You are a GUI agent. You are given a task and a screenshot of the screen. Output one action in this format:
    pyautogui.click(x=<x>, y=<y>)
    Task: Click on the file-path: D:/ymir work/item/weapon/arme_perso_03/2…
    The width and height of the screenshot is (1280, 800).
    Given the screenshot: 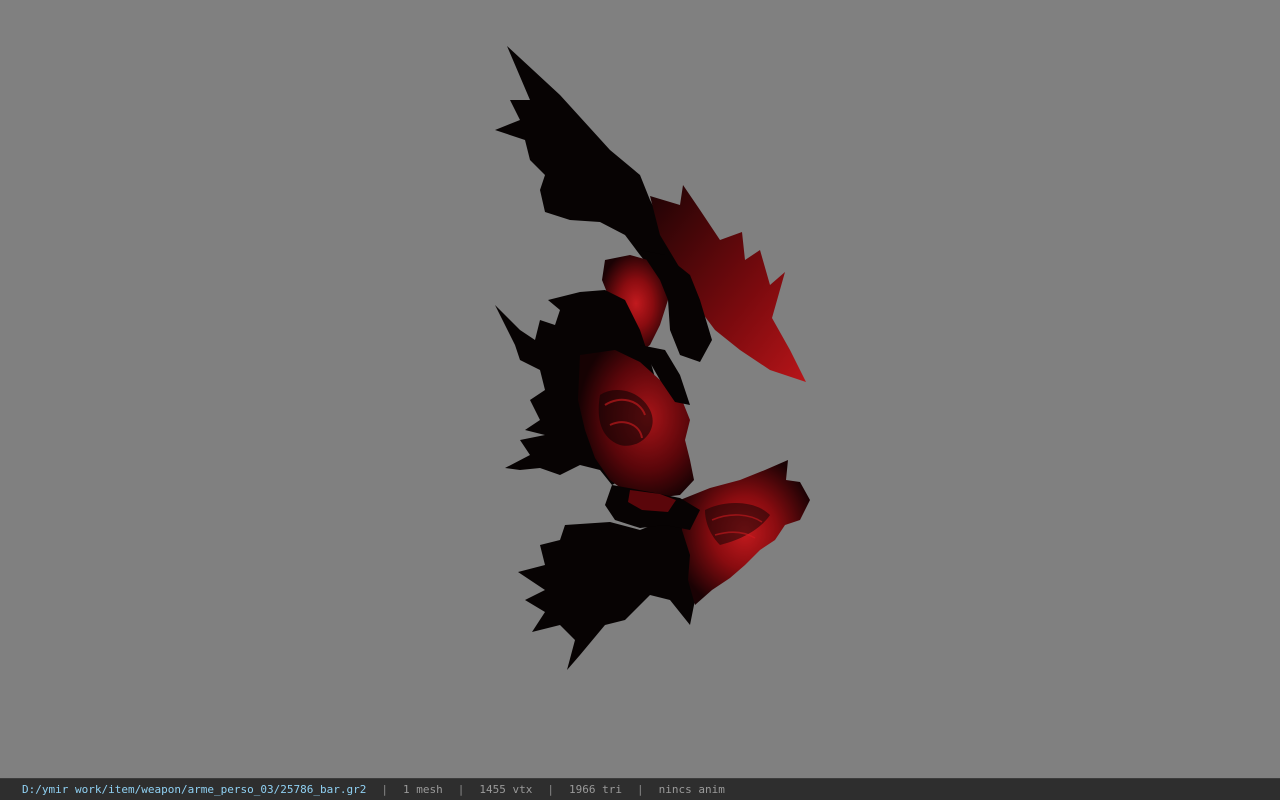 What is the action you would take?
    pyautogui.click(x=194, y=789)
    